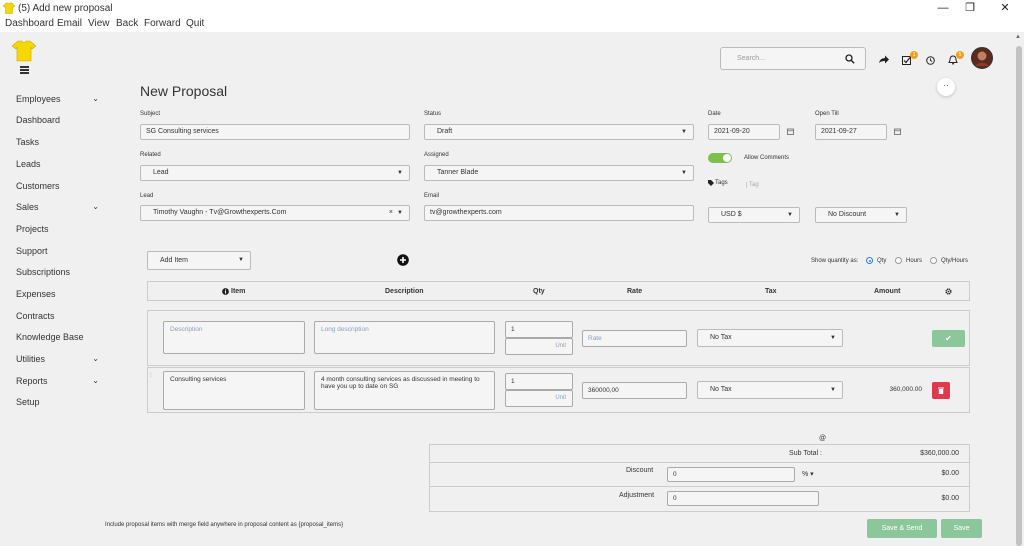 This screenshot has width=1024, height=546. What do you see at coordinates (754, 215) in the screenshot?
I see `currency-select: USD $ ▼` at bounding box center [754, 215].